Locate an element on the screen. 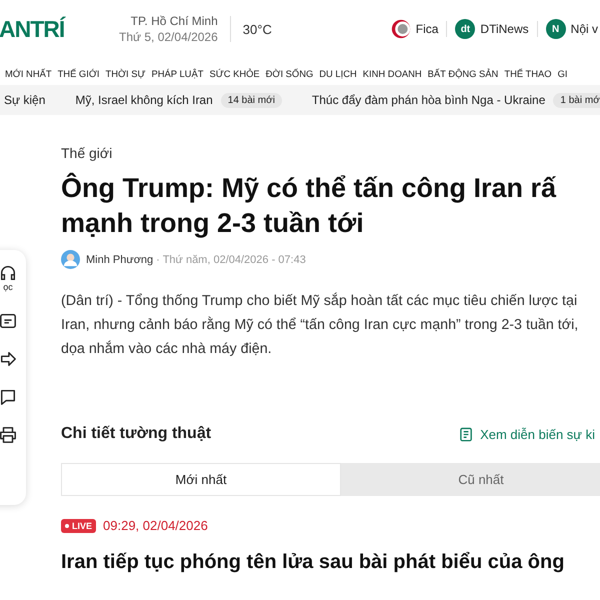 Image resolution: width=600 pixels, height=600 pixels. nav-link: KINH DOANH is located at coordinates (392, 73).